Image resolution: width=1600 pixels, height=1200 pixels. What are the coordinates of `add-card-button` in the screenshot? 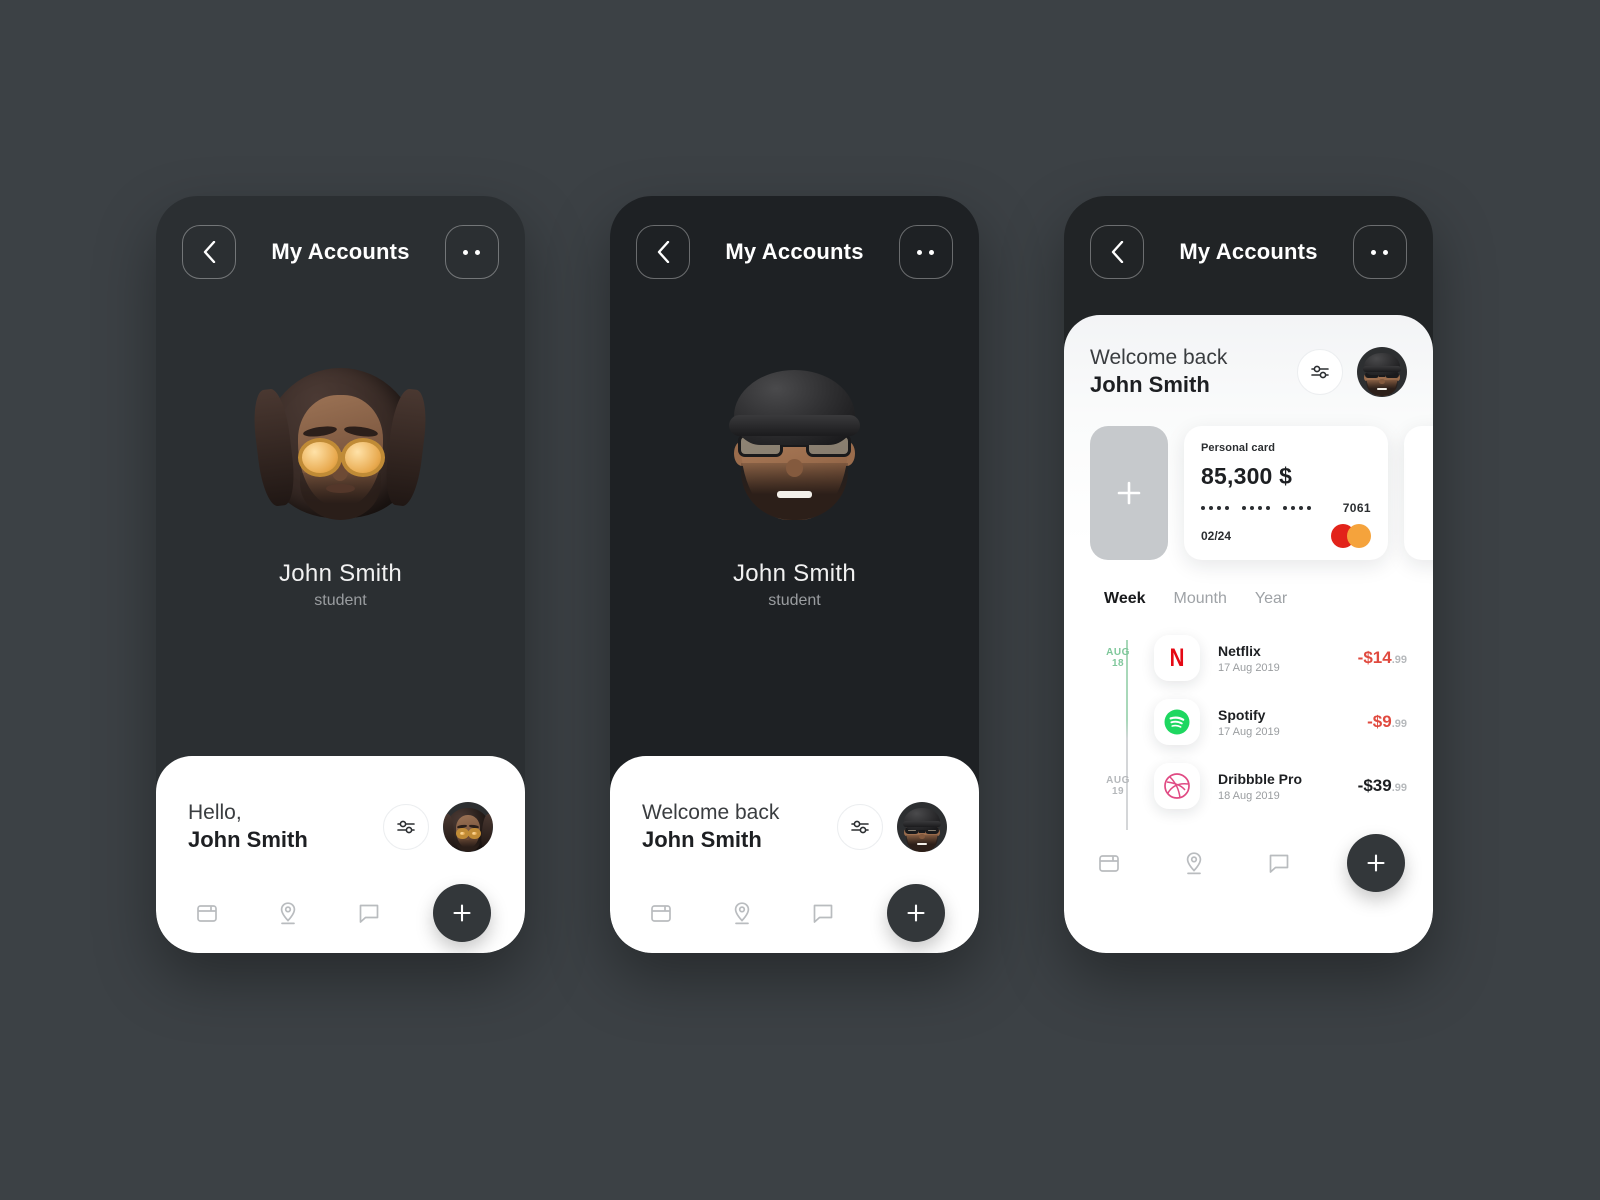 It's located at (1129, 493).